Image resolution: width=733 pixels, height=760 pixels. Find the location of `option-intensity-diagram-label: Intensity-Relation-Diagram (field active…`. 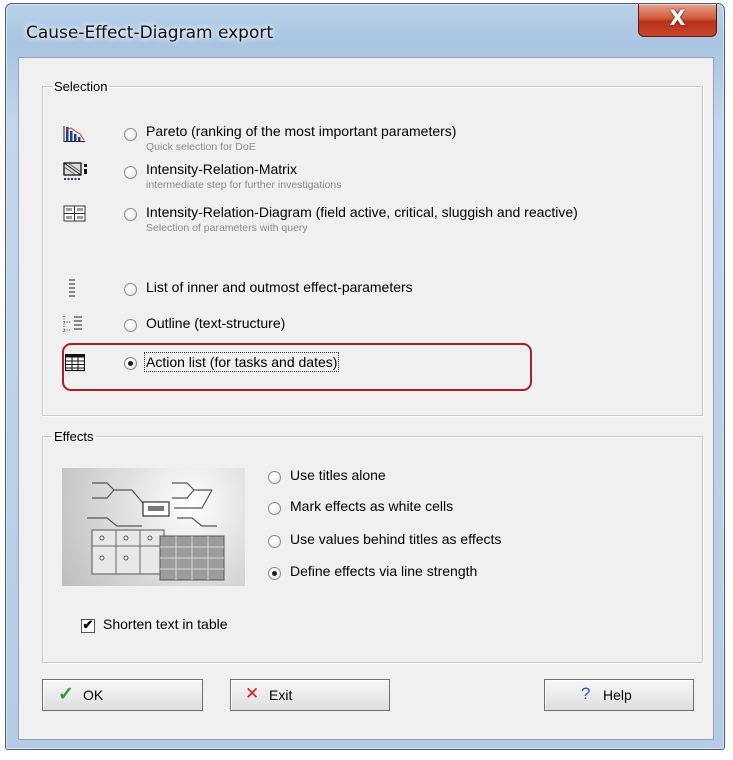

option-intensity-diagram-label: Intensity-Relation-Diagram (field active… is located at coordinates (362, 212).